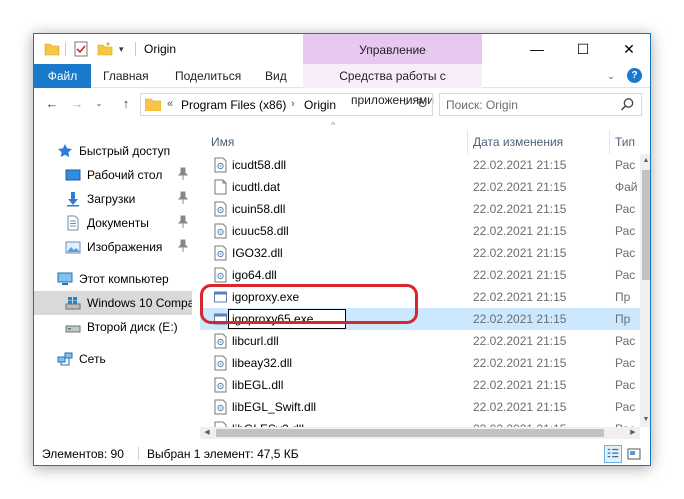 The width and height of the screenshot is (684, 499). I want to click on column-date: Дата изменения, so click(539, 142).